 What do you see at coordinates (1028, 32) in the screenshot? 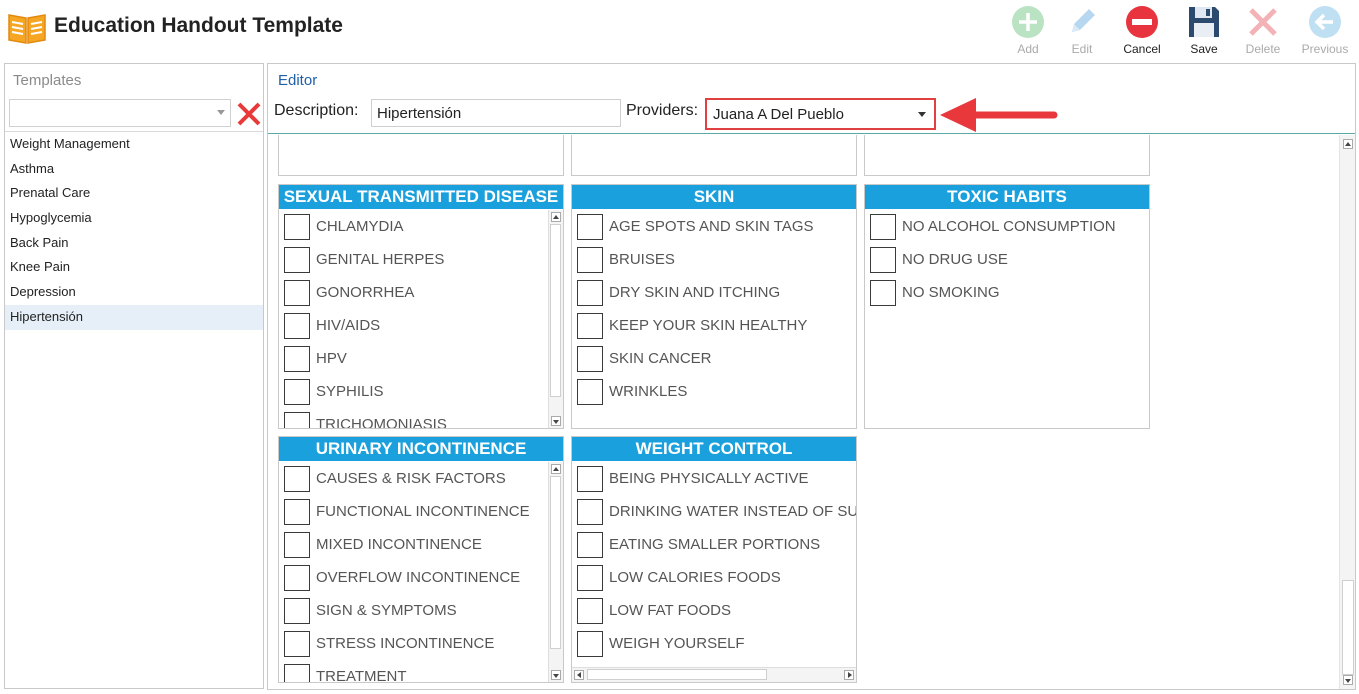
I see `add-button: Add` at bounding box center [1028, 32].